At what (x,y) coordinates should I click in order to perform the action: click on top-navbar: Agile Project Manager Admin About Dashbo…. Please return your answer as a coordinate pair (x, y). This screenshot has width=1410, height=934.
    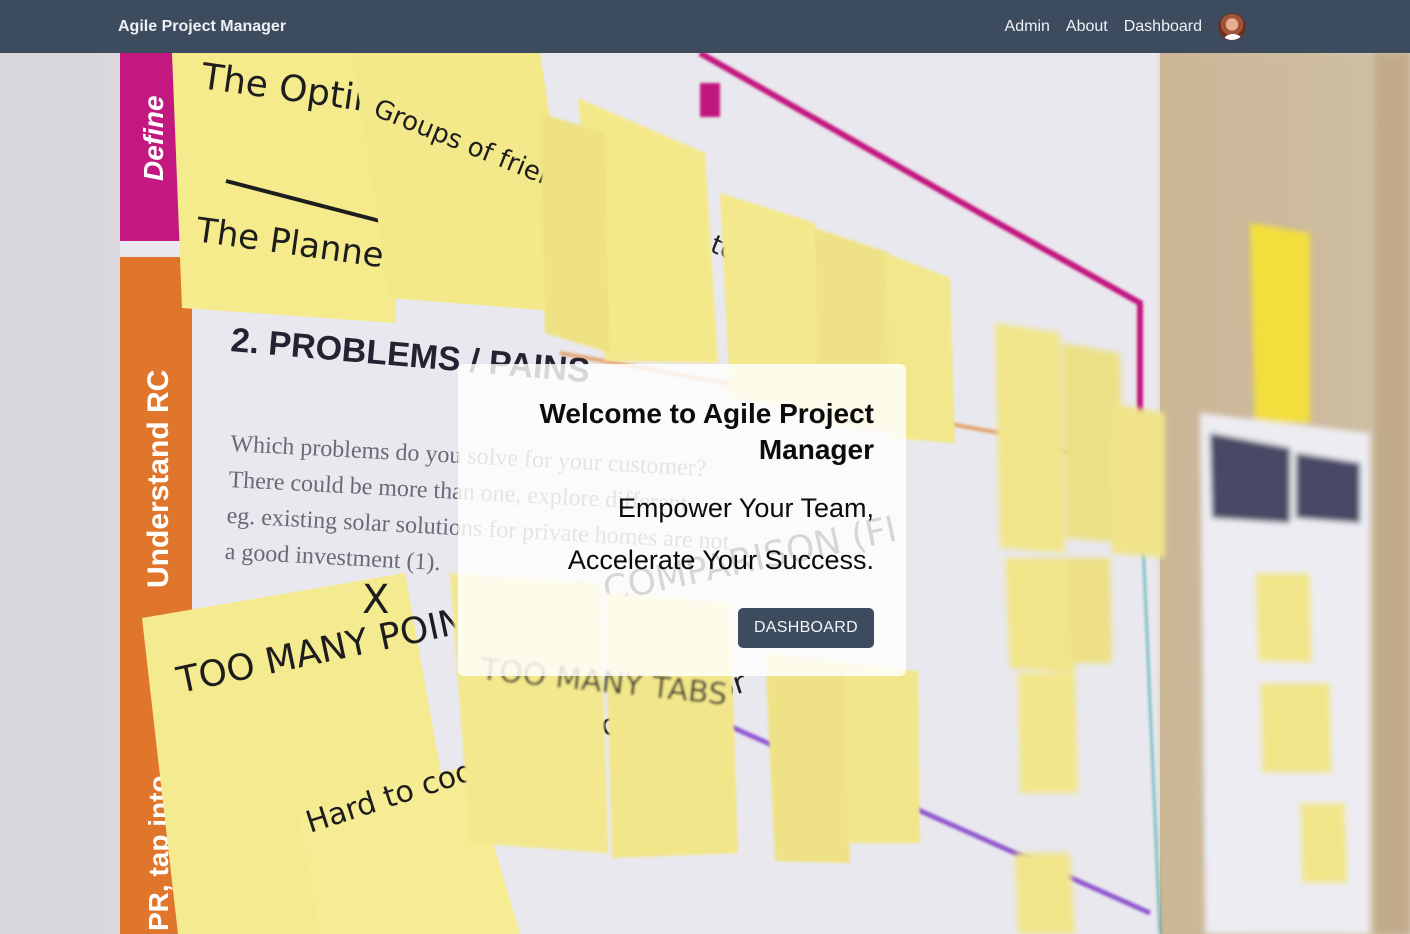
    Looking at the image, I should click on (705, 26).